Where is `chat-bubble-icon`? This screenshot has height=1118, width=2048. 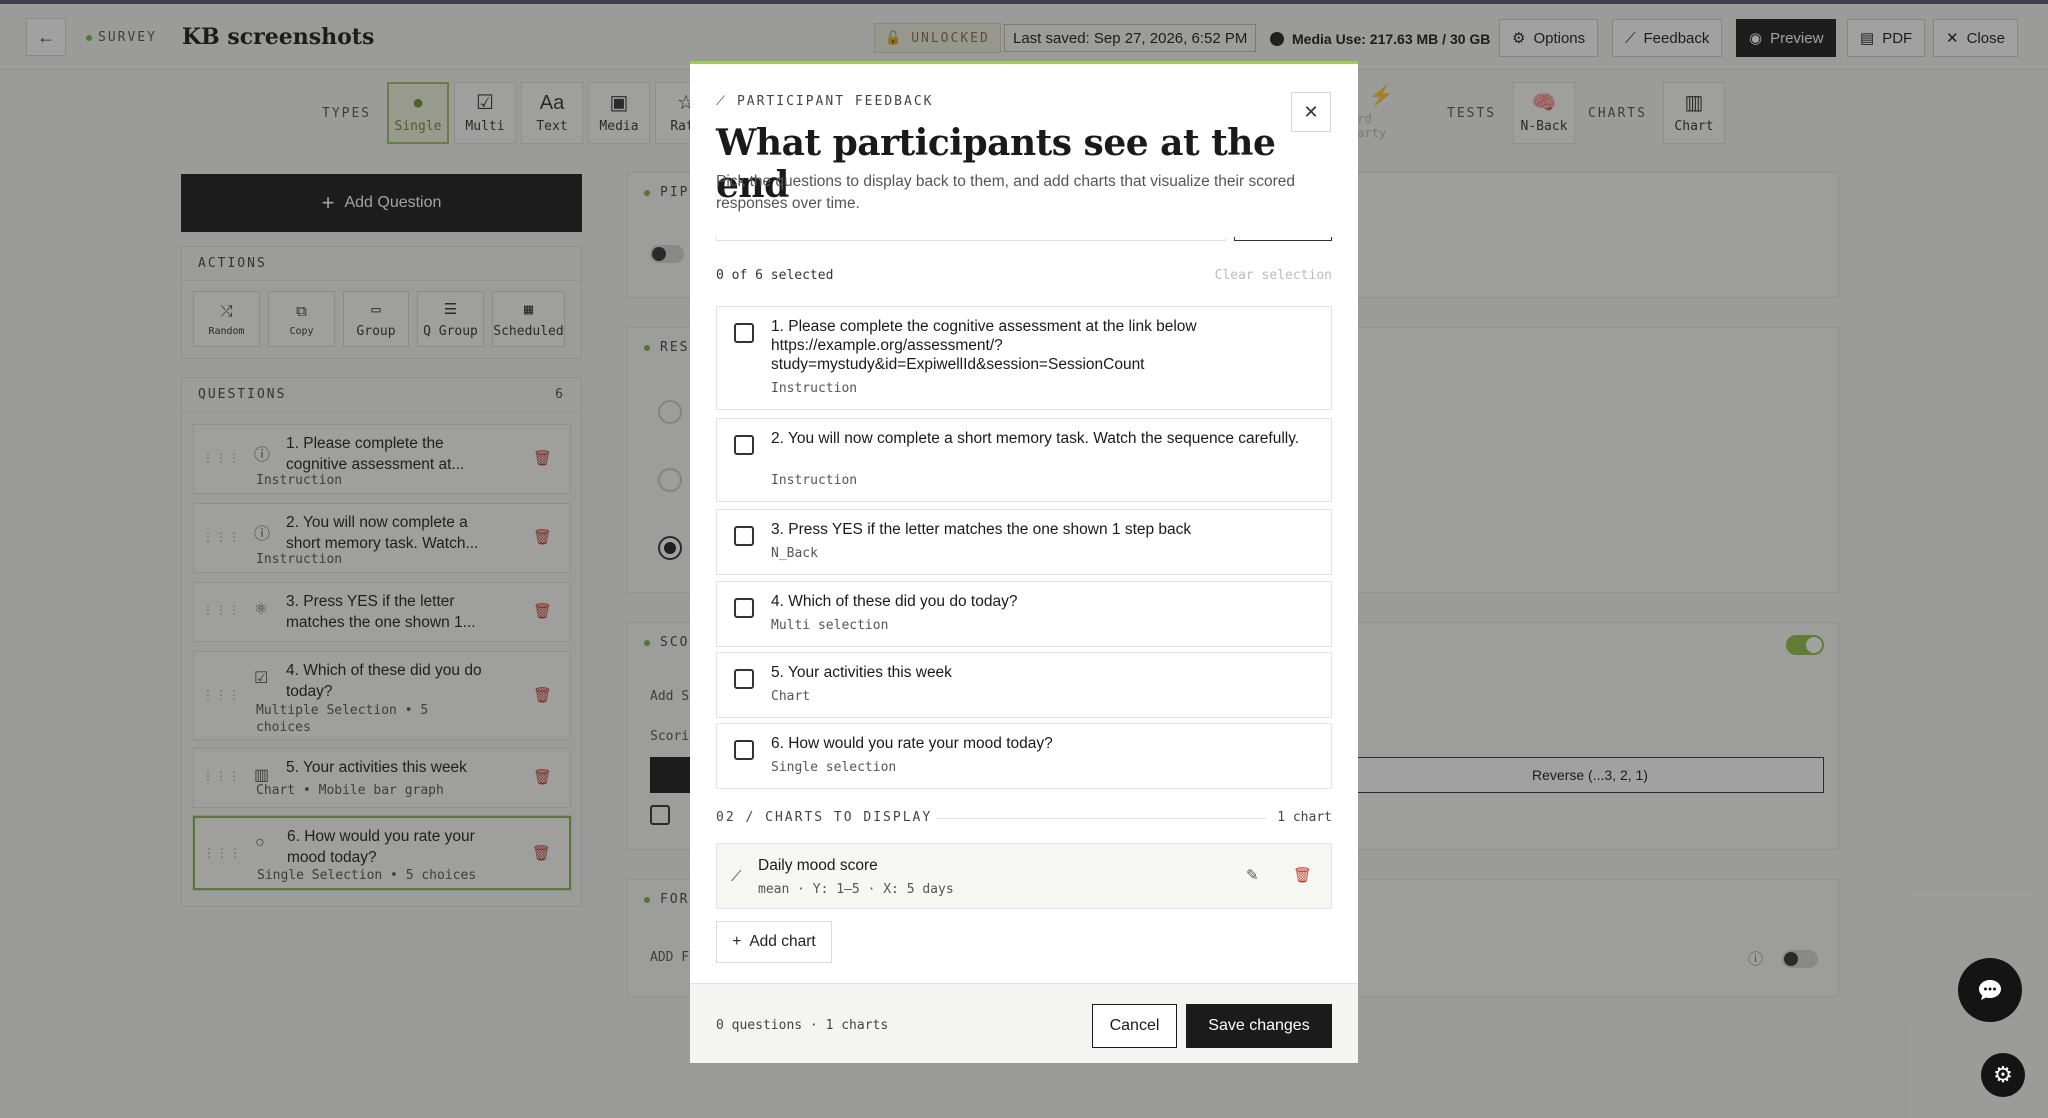 chat-bubble-icon is located at coordinates (1990, 990).